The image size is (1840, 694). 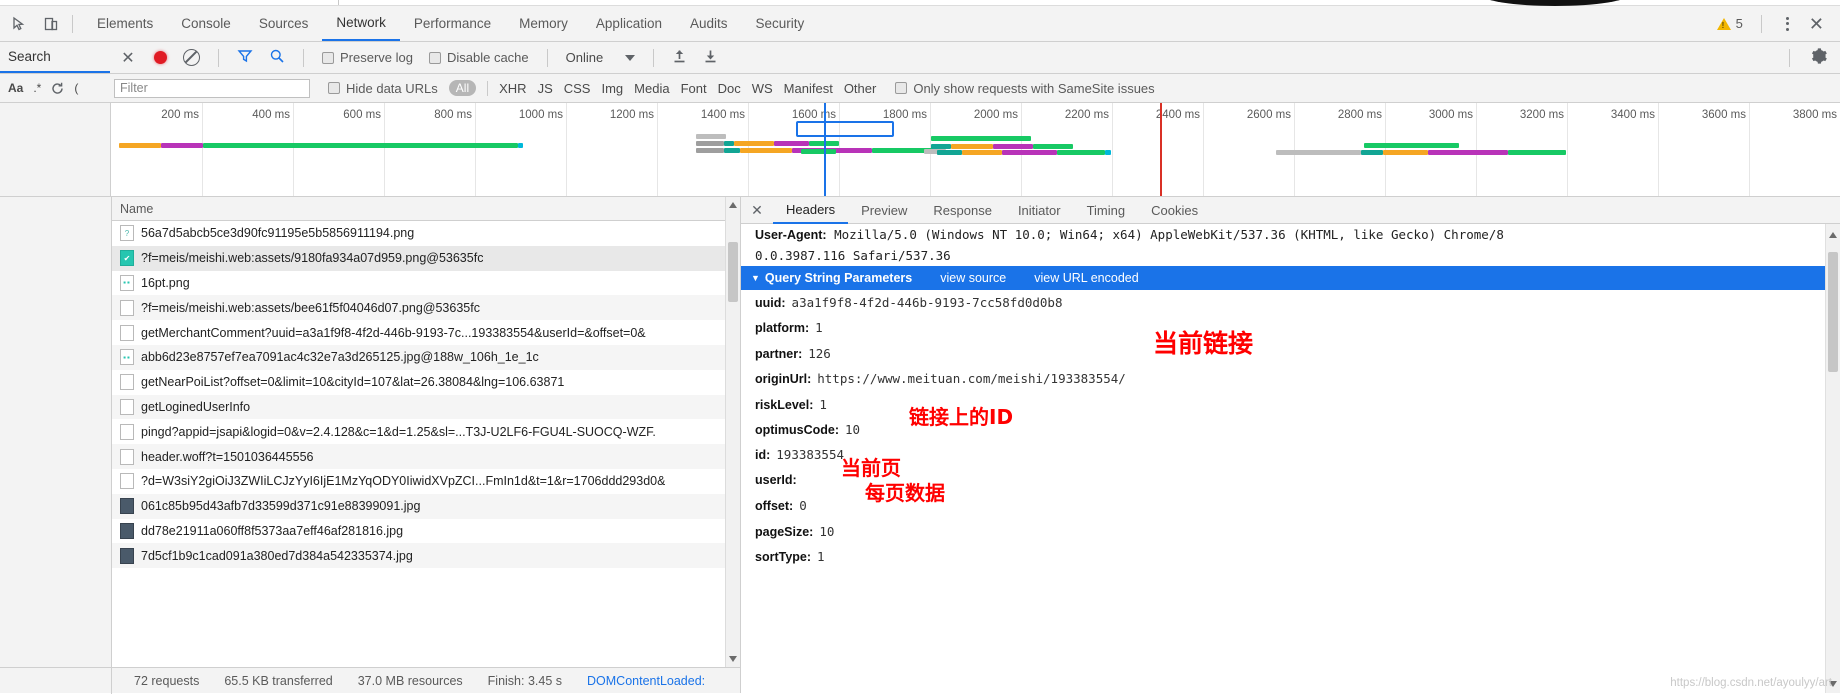 What do you see at coordinates (1761, 23) in the screenshot?
I see `toolbar-divider` at bounding box center [1761, 23].